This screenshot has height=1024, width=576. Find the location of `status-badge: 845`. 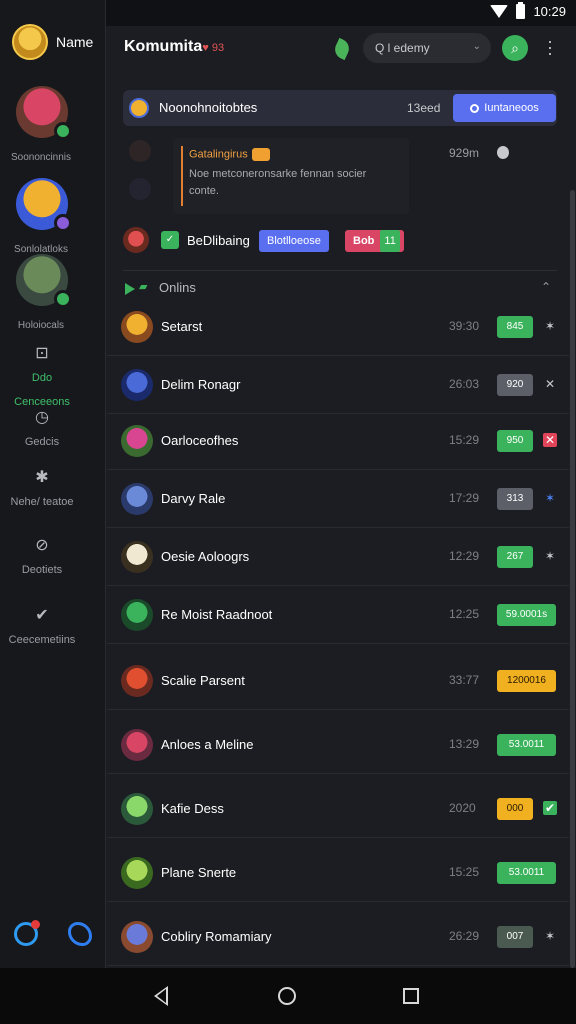

status-badge: 845 is located at coordinates (515, 327).